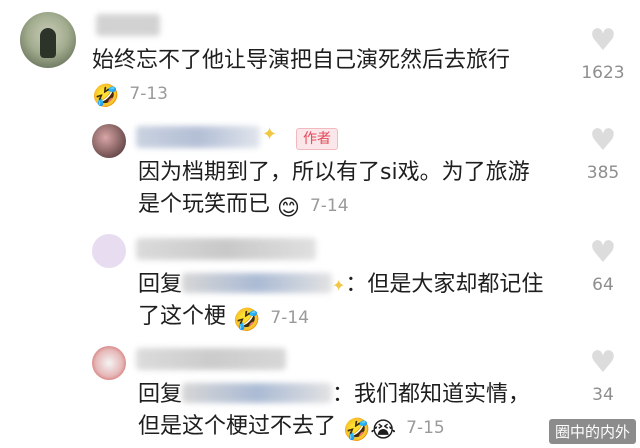 This screenshot has width=640, height=448. I want to click on like-button: ♥ 1623, so click(603, 55).